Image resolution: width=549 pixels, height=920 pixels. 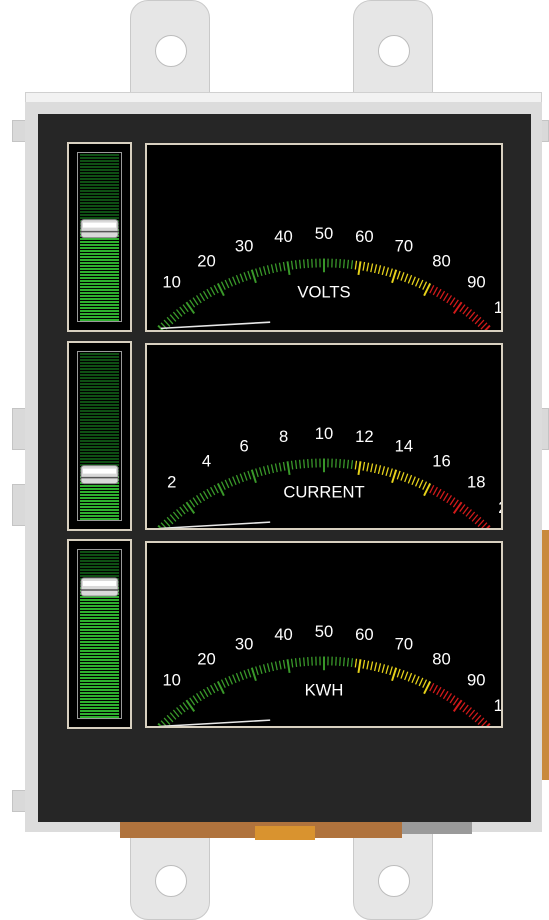 What do you see at coordinates (323, 292) in the screenshot?
I see `meter-label: VOLTS` at bounding box center [323, 292].